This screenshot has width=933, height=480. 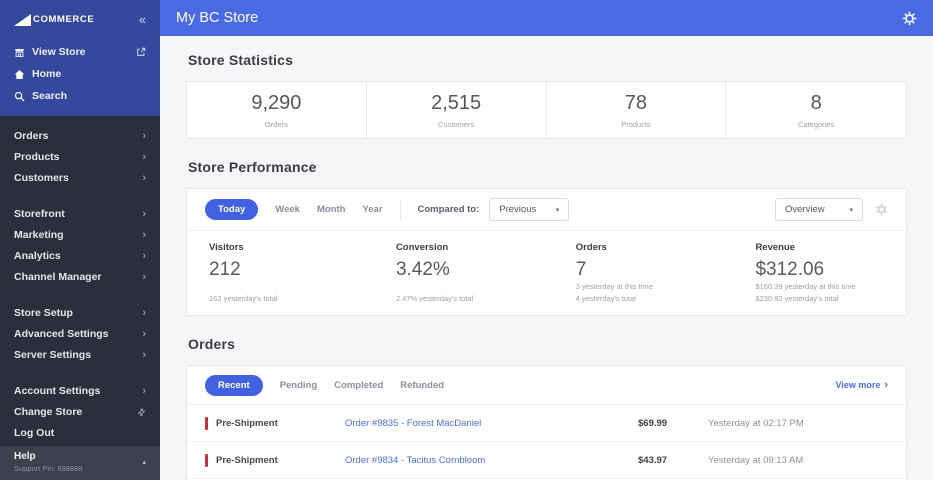 I want to click on sidebar-item-analytics: Analytics ›, so click(x=80, y=256).